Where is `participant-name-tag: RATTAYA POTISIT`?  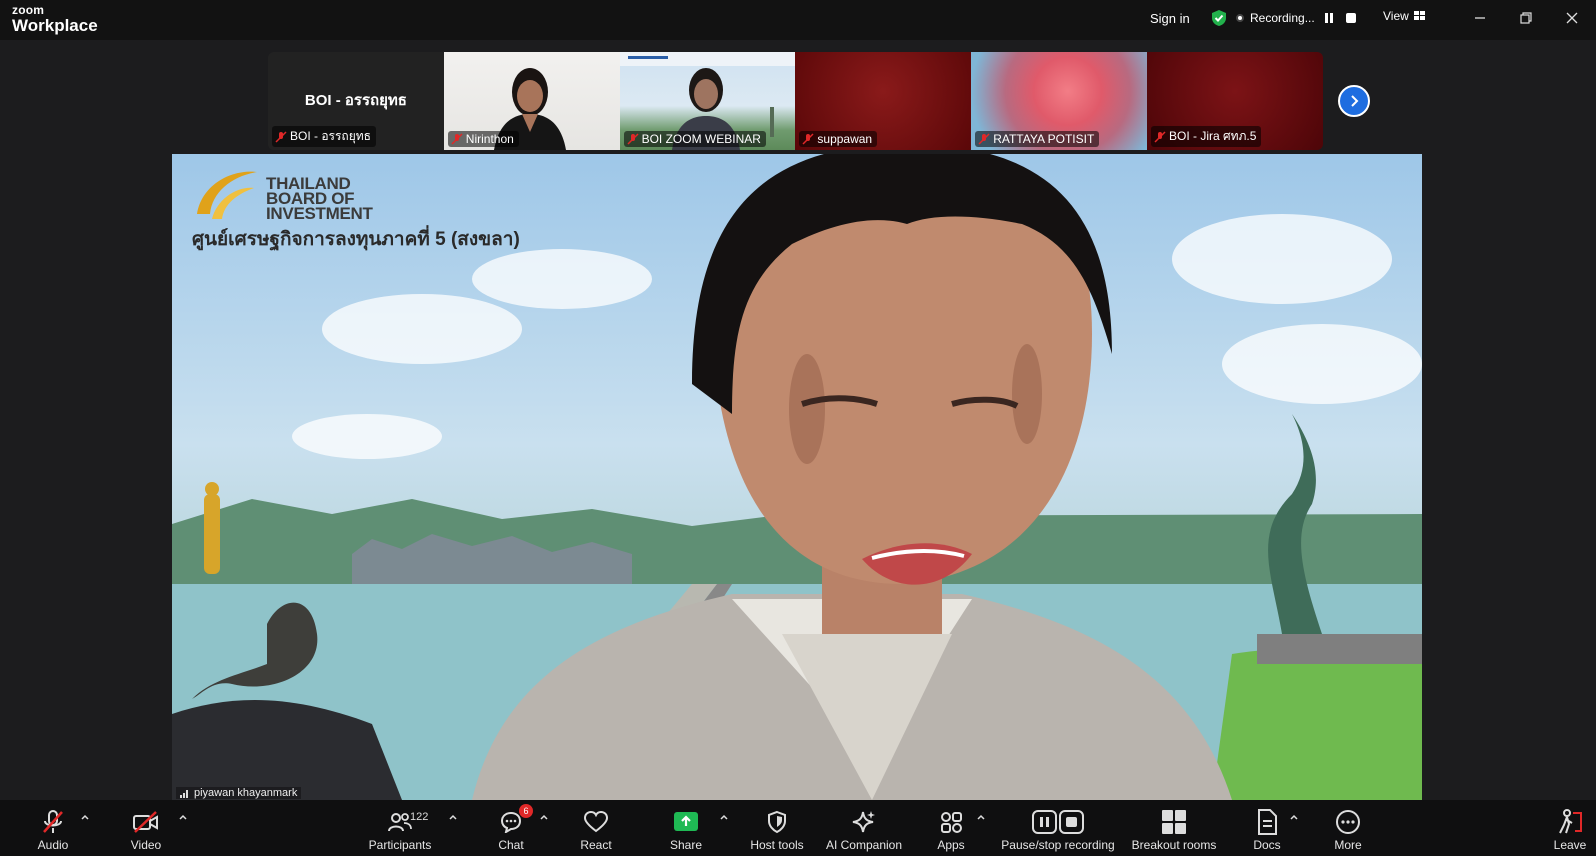
participant-name-tag: RATTAYA POTISIT is located at coordinates (1037, 139).